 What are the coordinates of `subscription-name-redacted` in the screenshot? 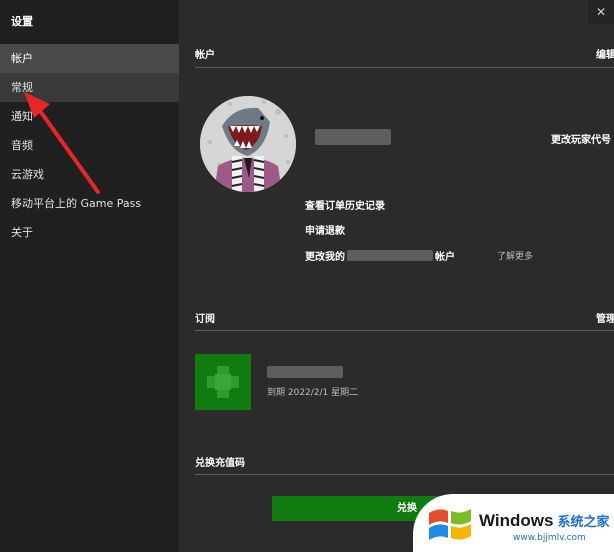 It's located at (305, 372).